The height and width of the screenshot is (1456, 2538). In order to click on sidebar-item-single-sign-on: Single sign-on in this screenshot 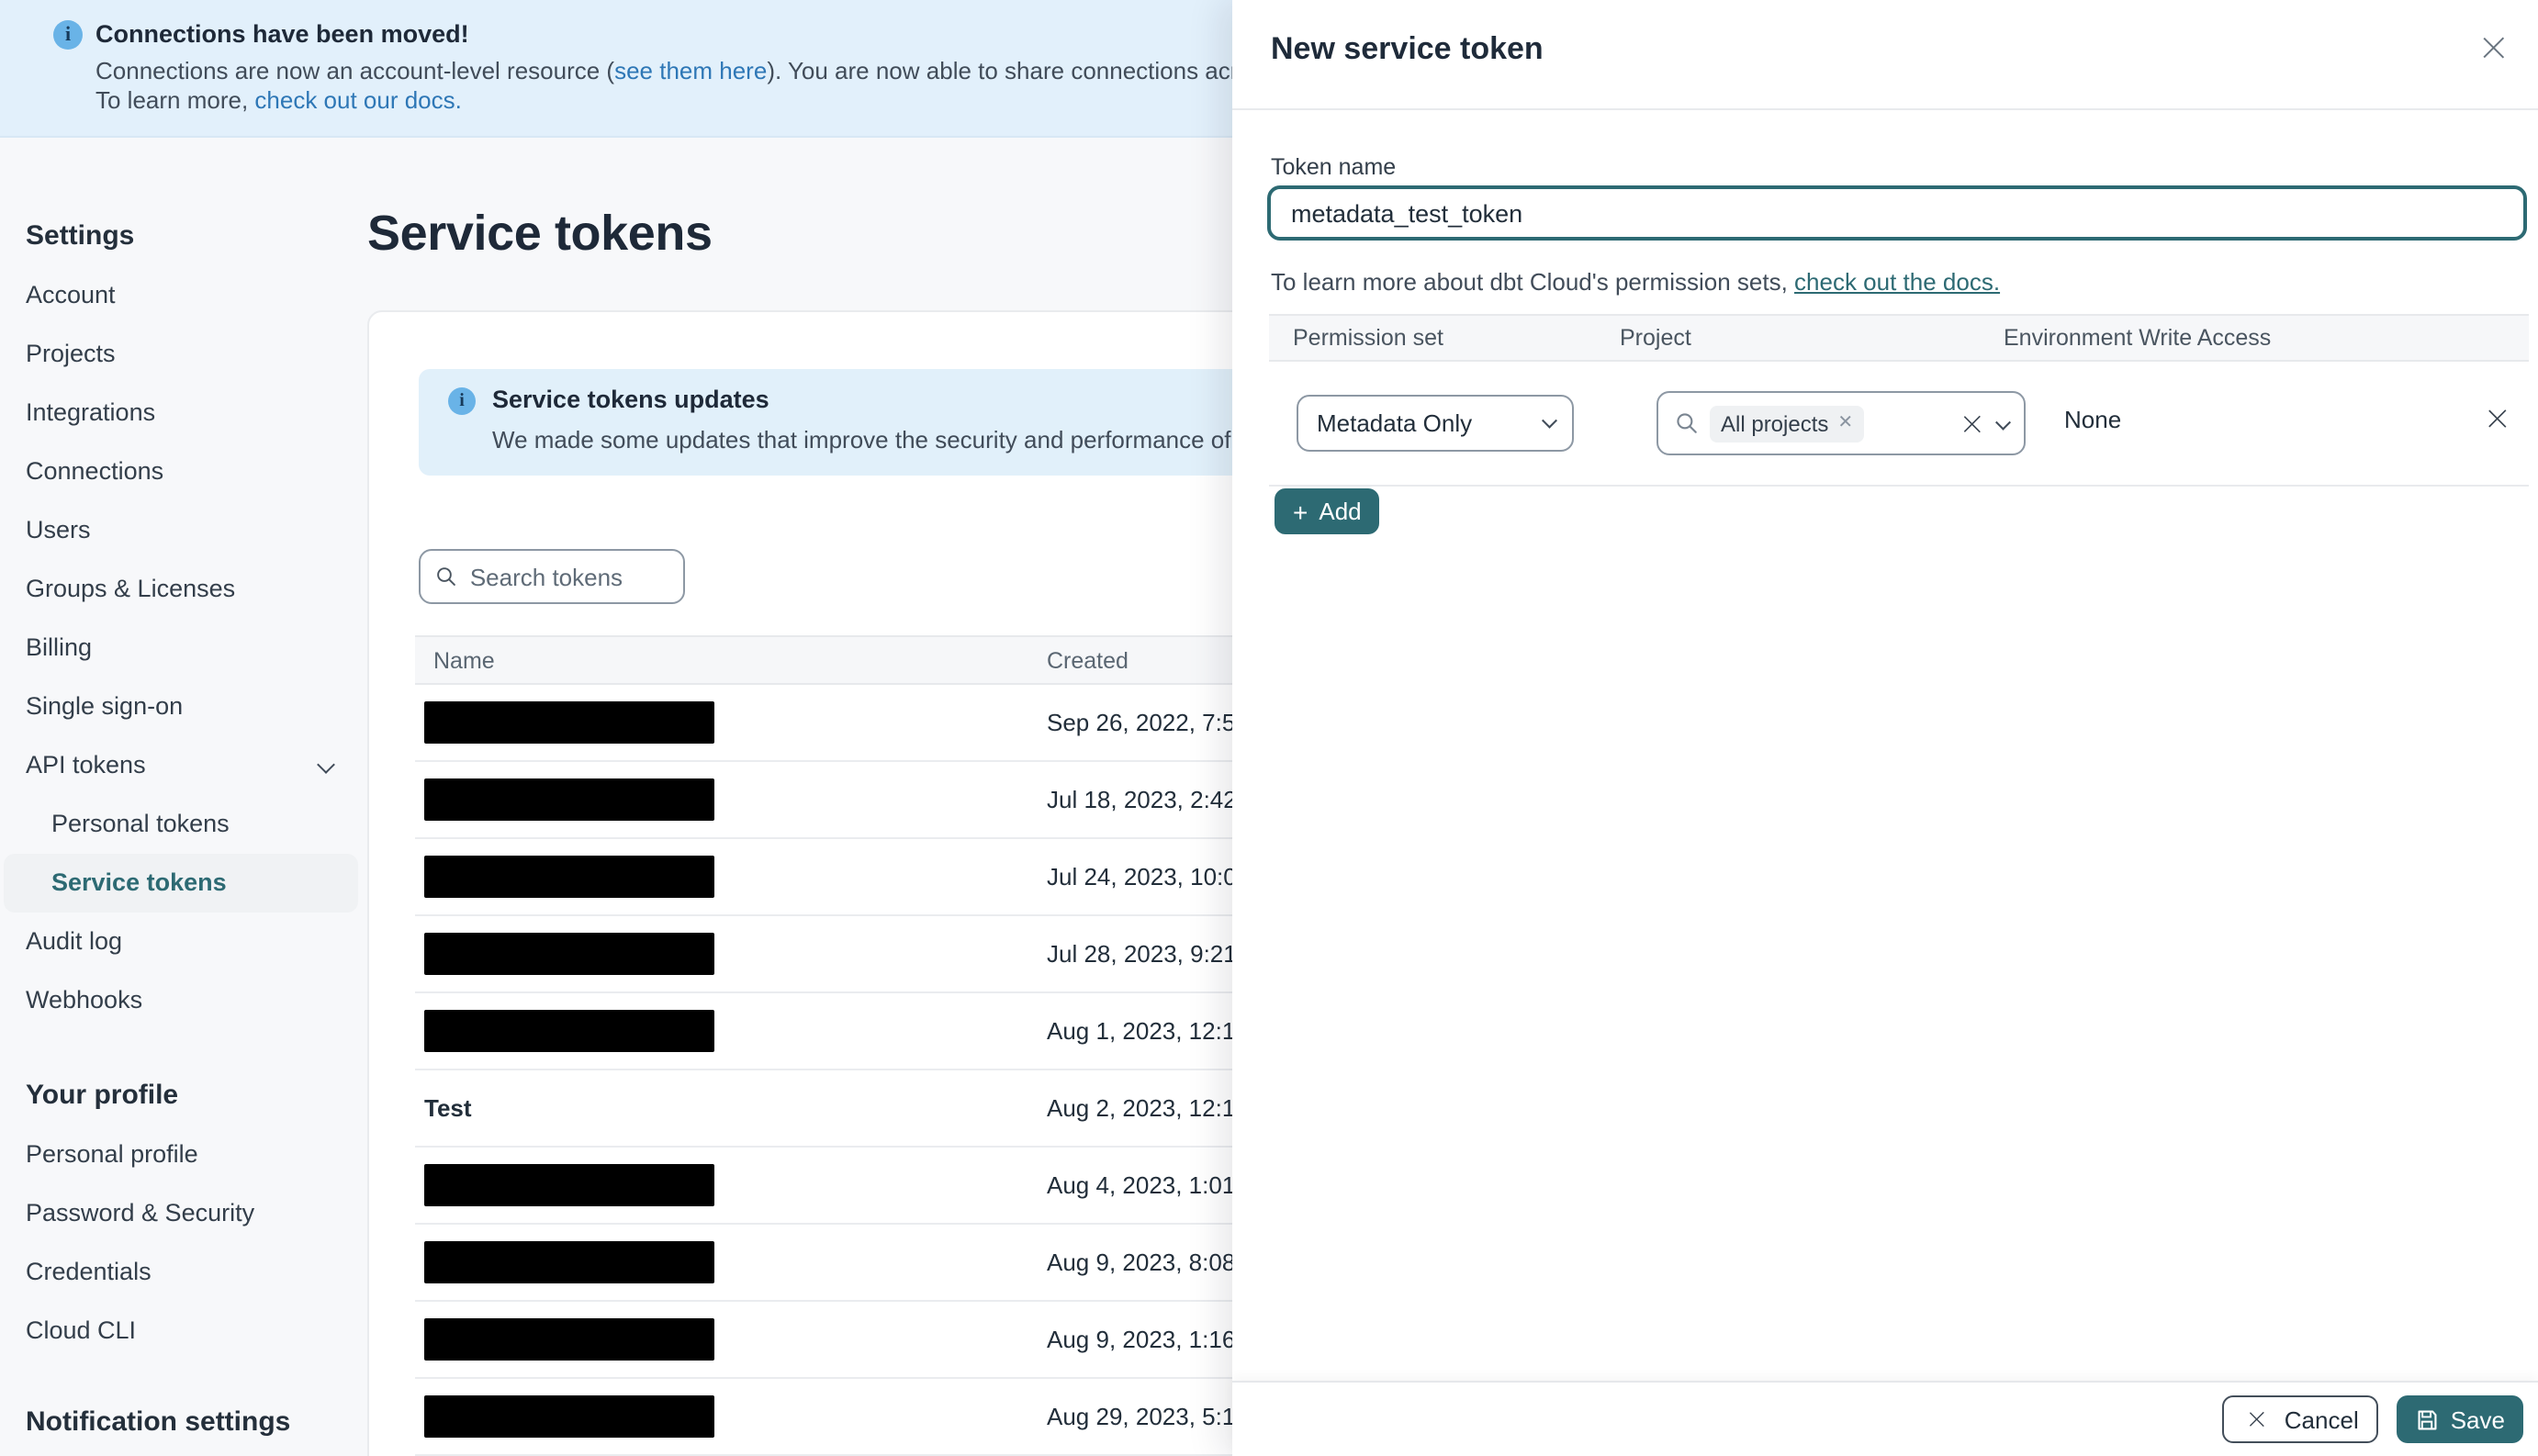, I will do `click(181, 707)`.